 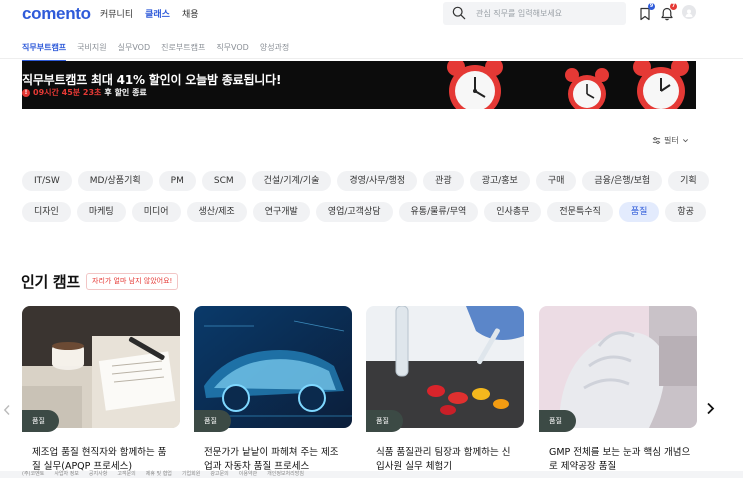 What do you see at coordinates (115, 181) in the screenshot?
I see `category-chip: MD/상품기획` at bounding box center [115, 181].